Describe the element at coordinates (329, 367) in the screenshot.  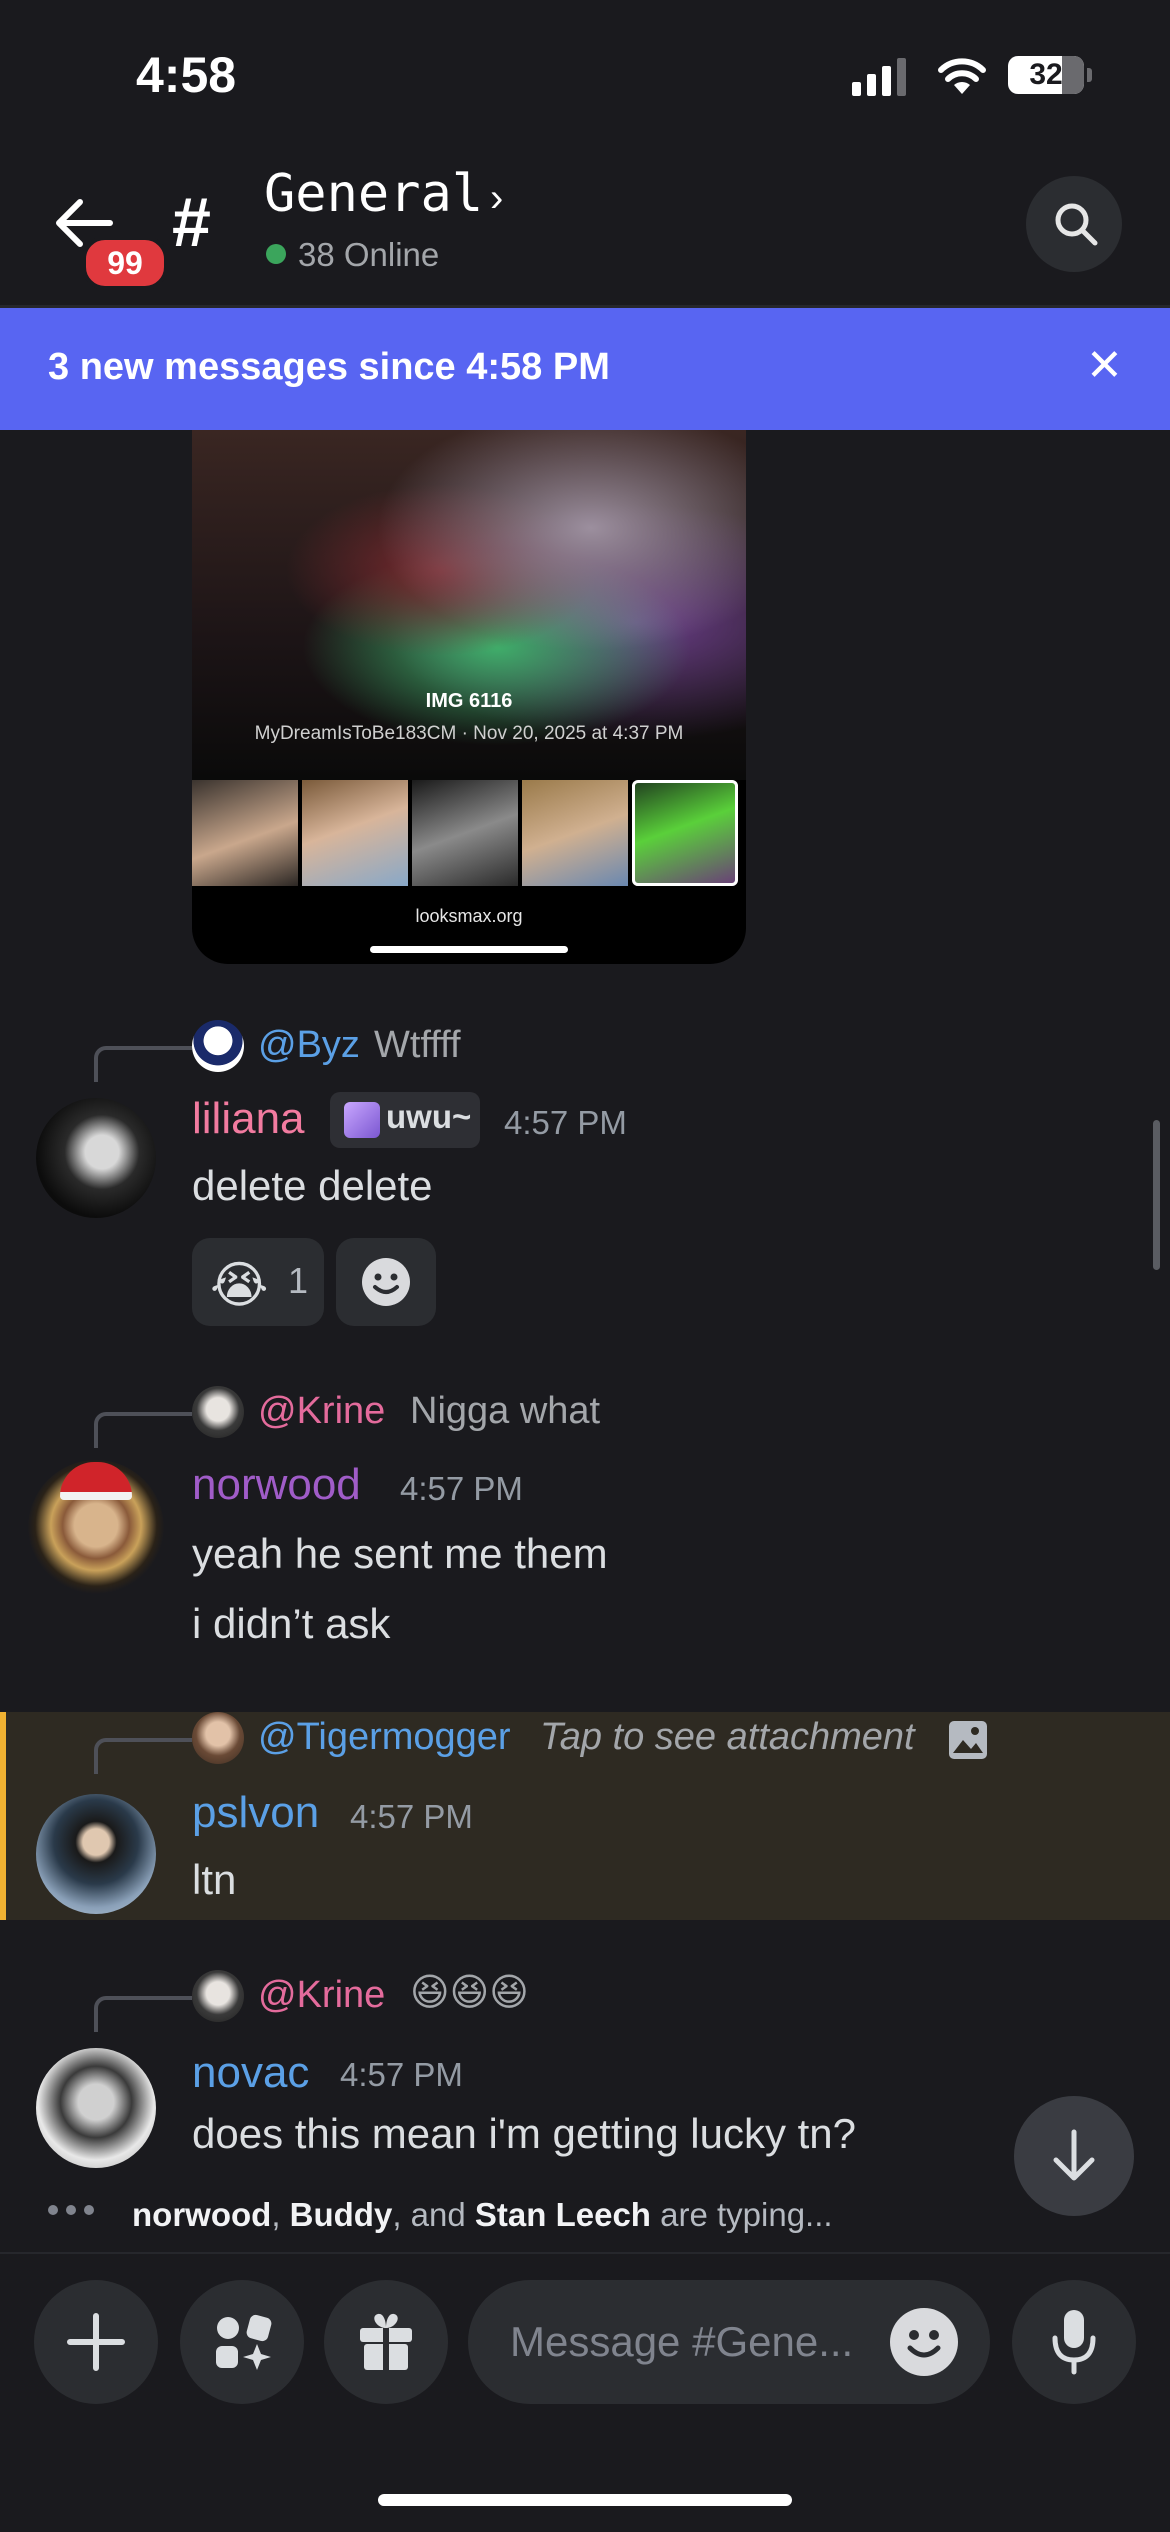
I see `new-messages-text: 3 new messages since 4:58 PM` at that location.